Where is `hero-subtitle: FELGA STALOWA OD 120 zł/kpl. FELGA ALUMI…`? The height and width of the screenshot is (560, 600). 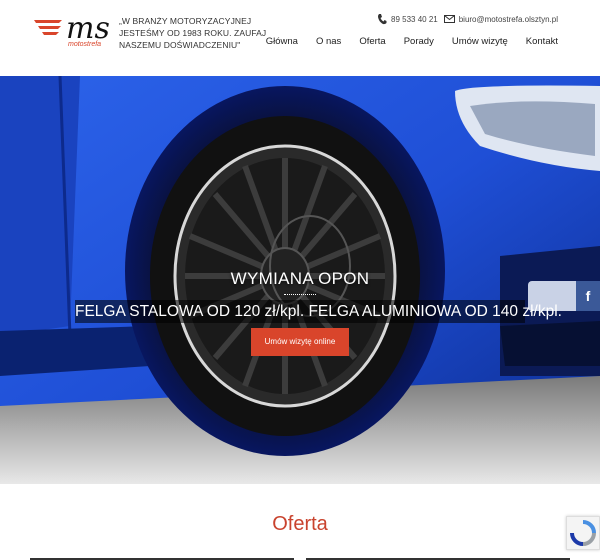
hero-subtitle: FELGA STALOWA OD 120 zł/kpl. FELGA ALUMI… is located at coordinates (318, 311).